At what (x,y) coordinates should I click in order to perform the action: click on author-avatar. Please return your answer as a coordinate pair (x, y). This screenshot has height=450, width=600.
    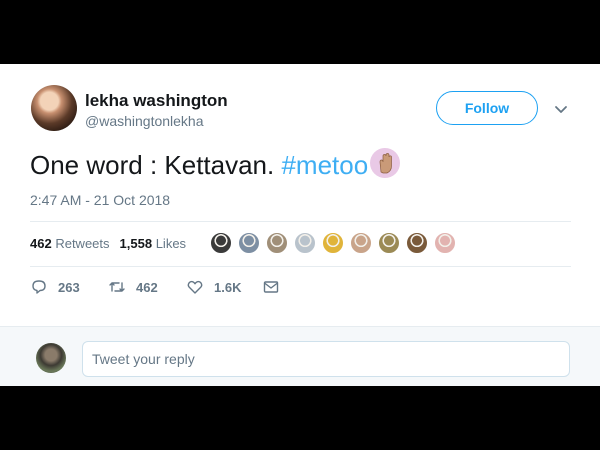
    Looking at the image, I should click on (54, 108).